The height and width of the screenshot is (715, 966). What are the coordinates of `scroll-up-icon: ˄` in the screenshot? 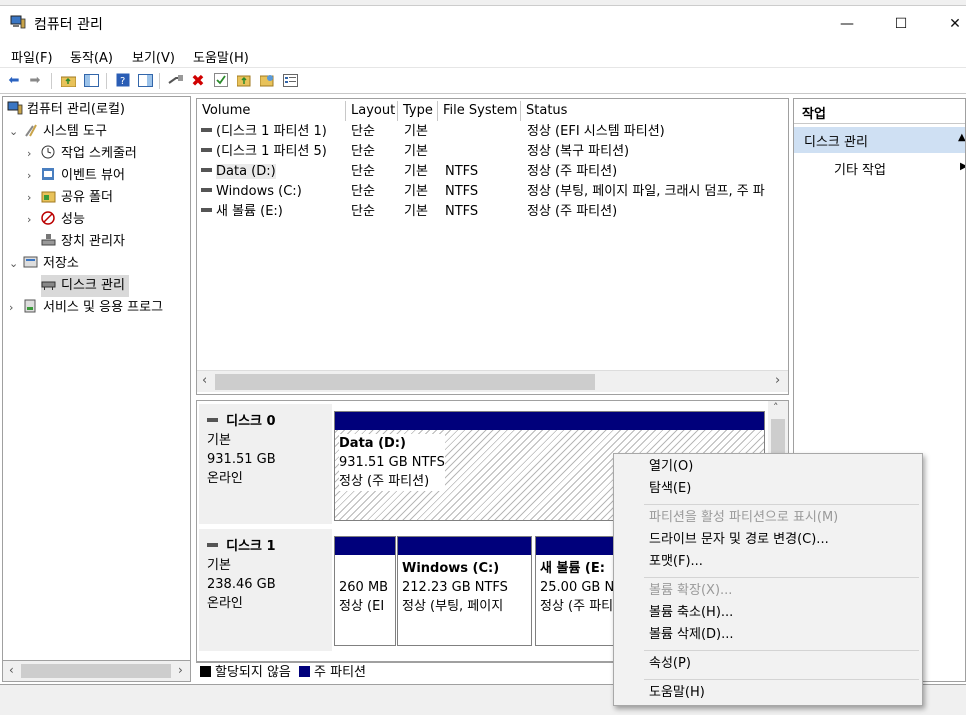 It's located at (776, 407).